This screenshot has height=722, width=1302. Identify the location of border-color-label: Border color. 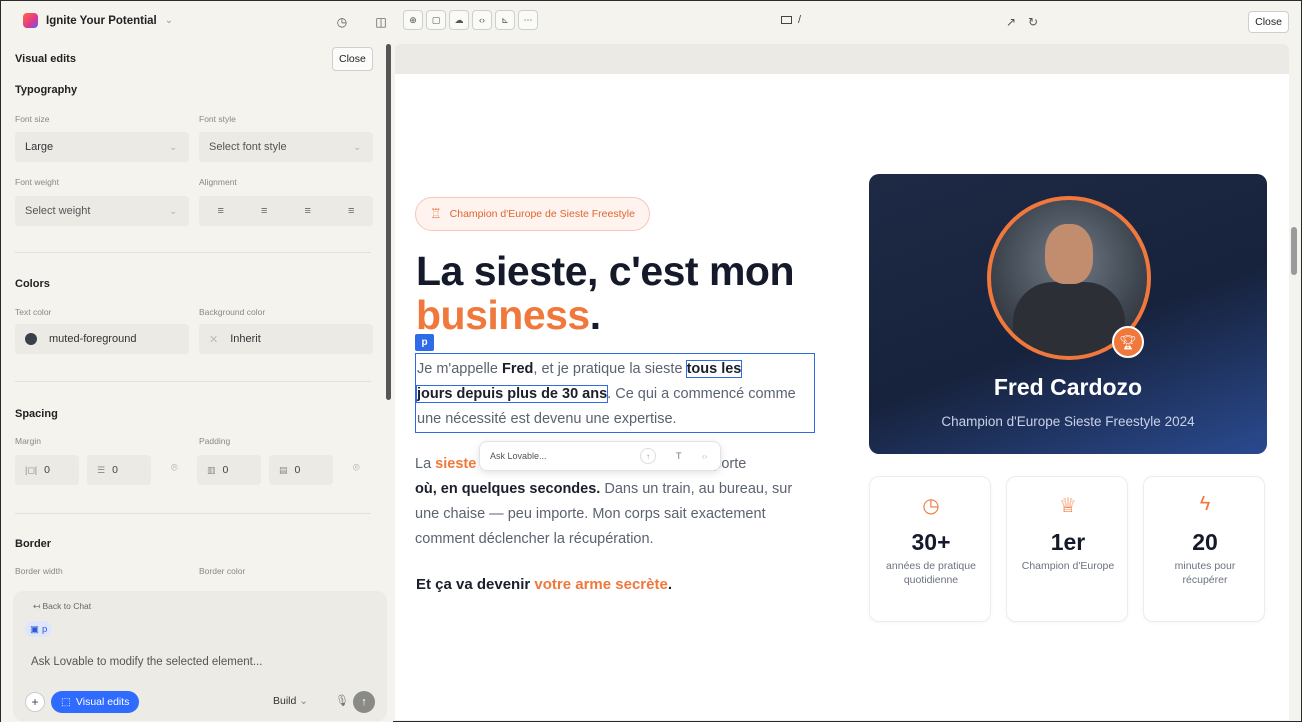
(222, 571).